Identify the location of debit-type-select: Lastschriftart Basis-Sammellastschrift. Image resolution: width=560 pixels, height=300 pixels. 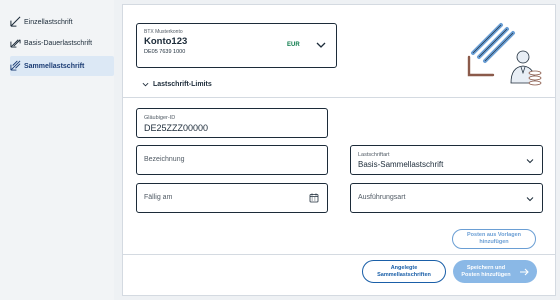
(446, 160).